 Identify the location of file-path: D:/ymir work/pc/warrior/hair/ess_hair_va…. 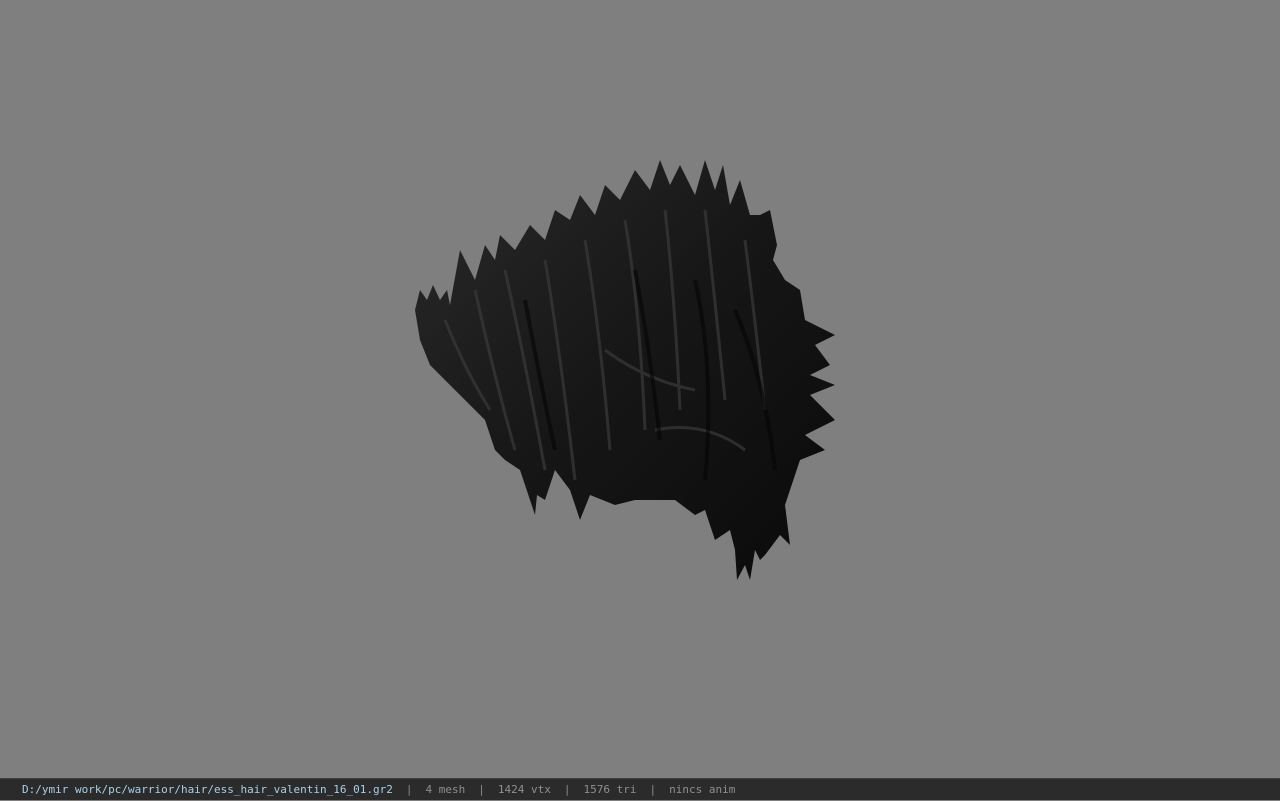
(207, 789).